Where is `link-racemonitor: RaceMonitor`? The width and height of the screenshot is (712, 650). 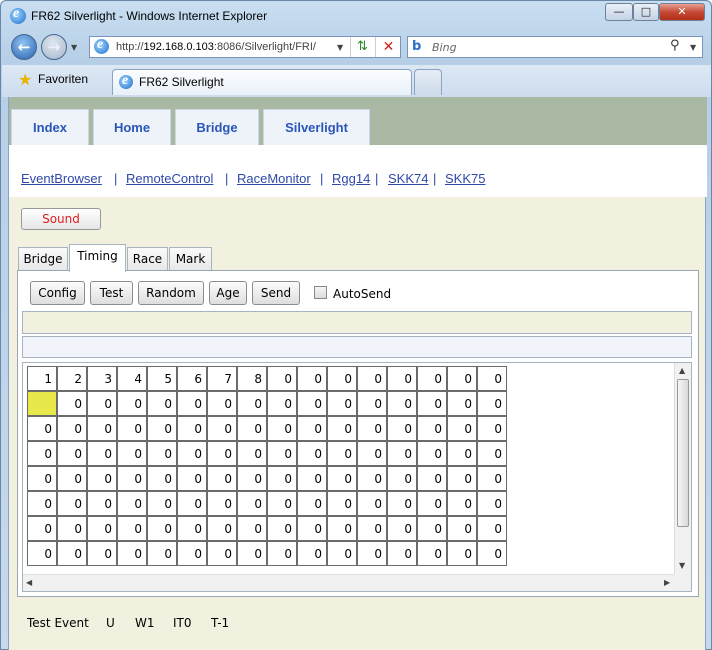
link-racemonitor: RaceMonitor is located at coordinates (274, 178).